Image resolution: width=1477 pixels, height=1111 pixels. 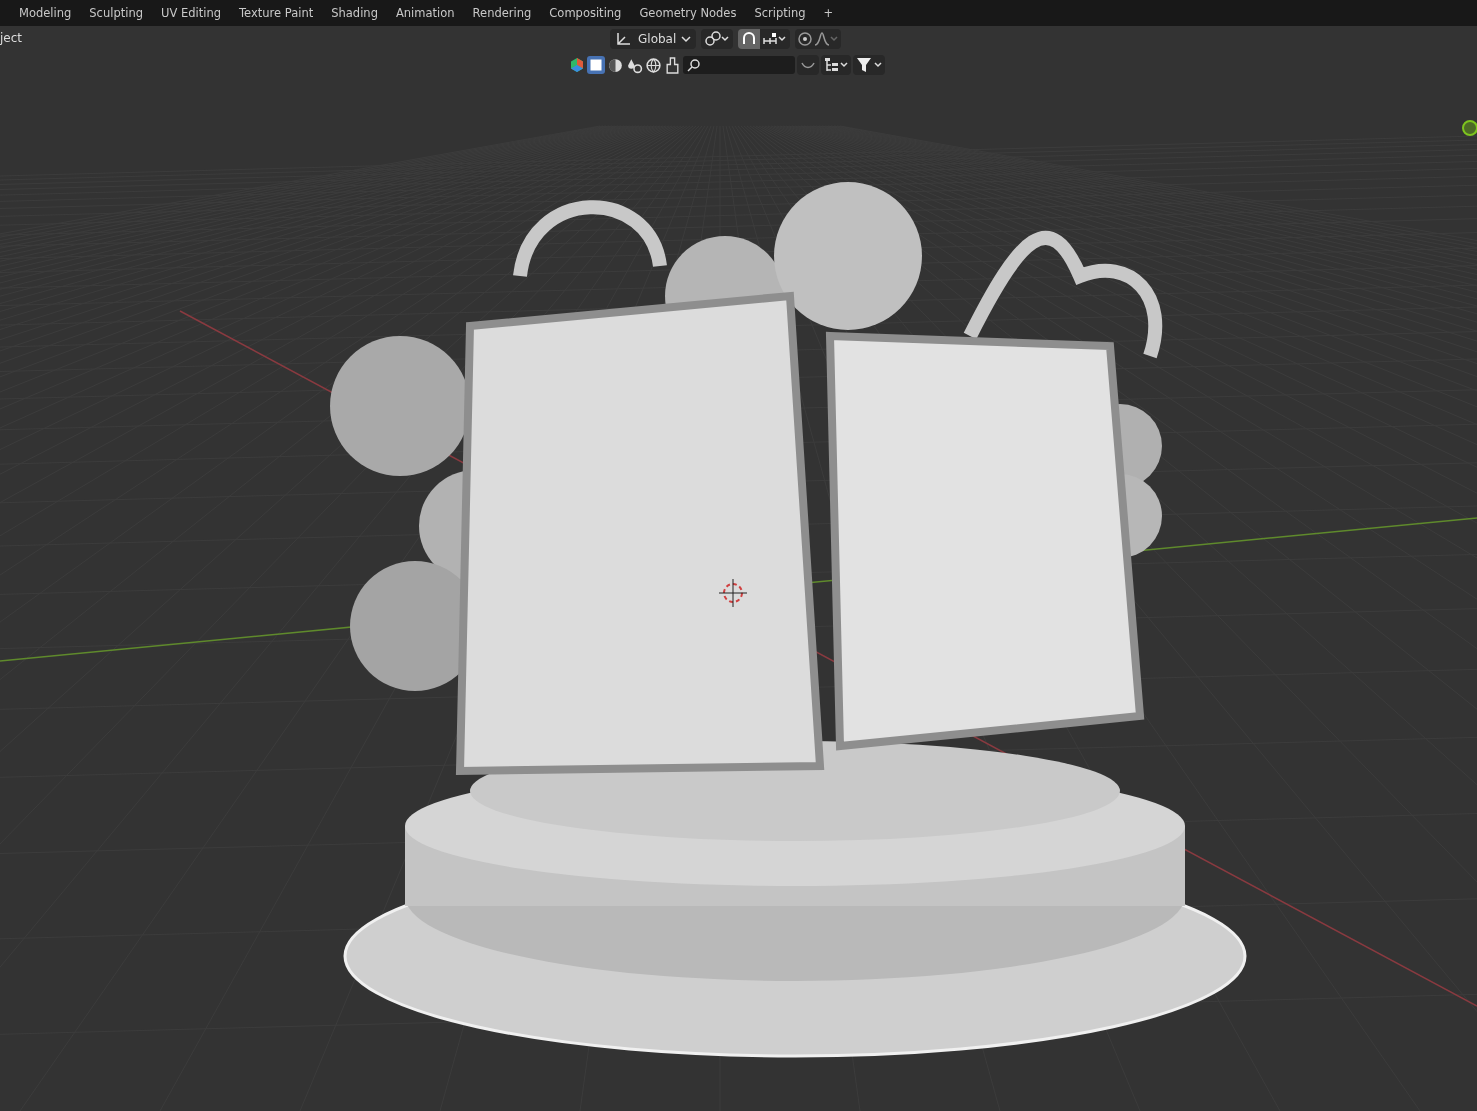 I want to click on workspace-tab: Scripting, so click(x=780, y=13).